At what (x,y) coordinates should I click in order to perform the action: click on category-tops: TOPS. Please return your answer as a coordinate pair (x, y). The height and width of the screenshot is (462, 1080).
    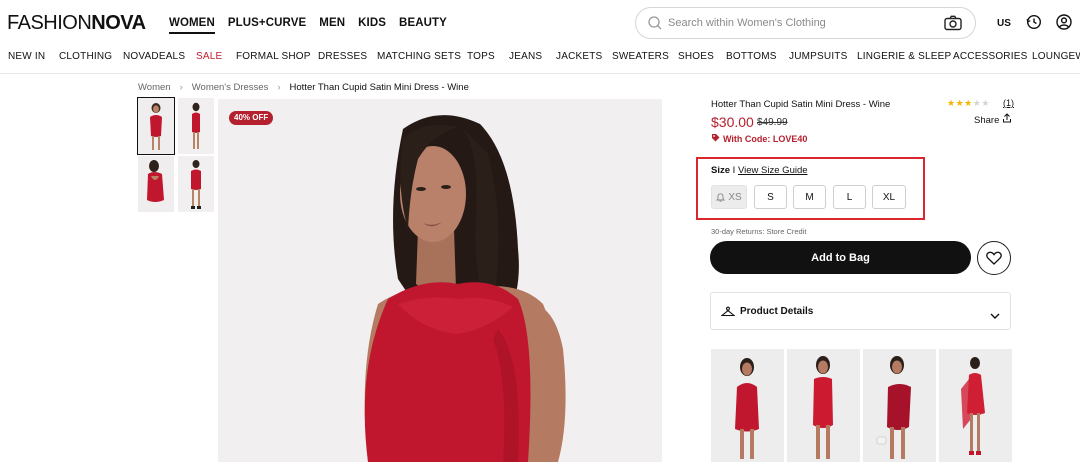
    Looking at the image, I should click on (481, 56).